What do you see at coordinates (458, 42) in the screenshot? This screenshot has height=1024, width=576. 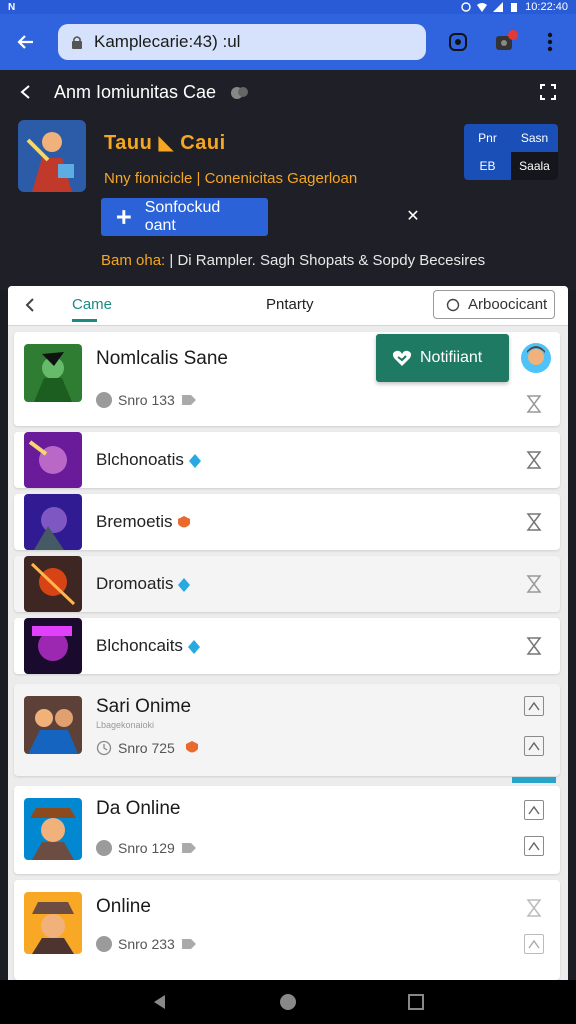 I see `record-button` at bounding box center [458, 42].